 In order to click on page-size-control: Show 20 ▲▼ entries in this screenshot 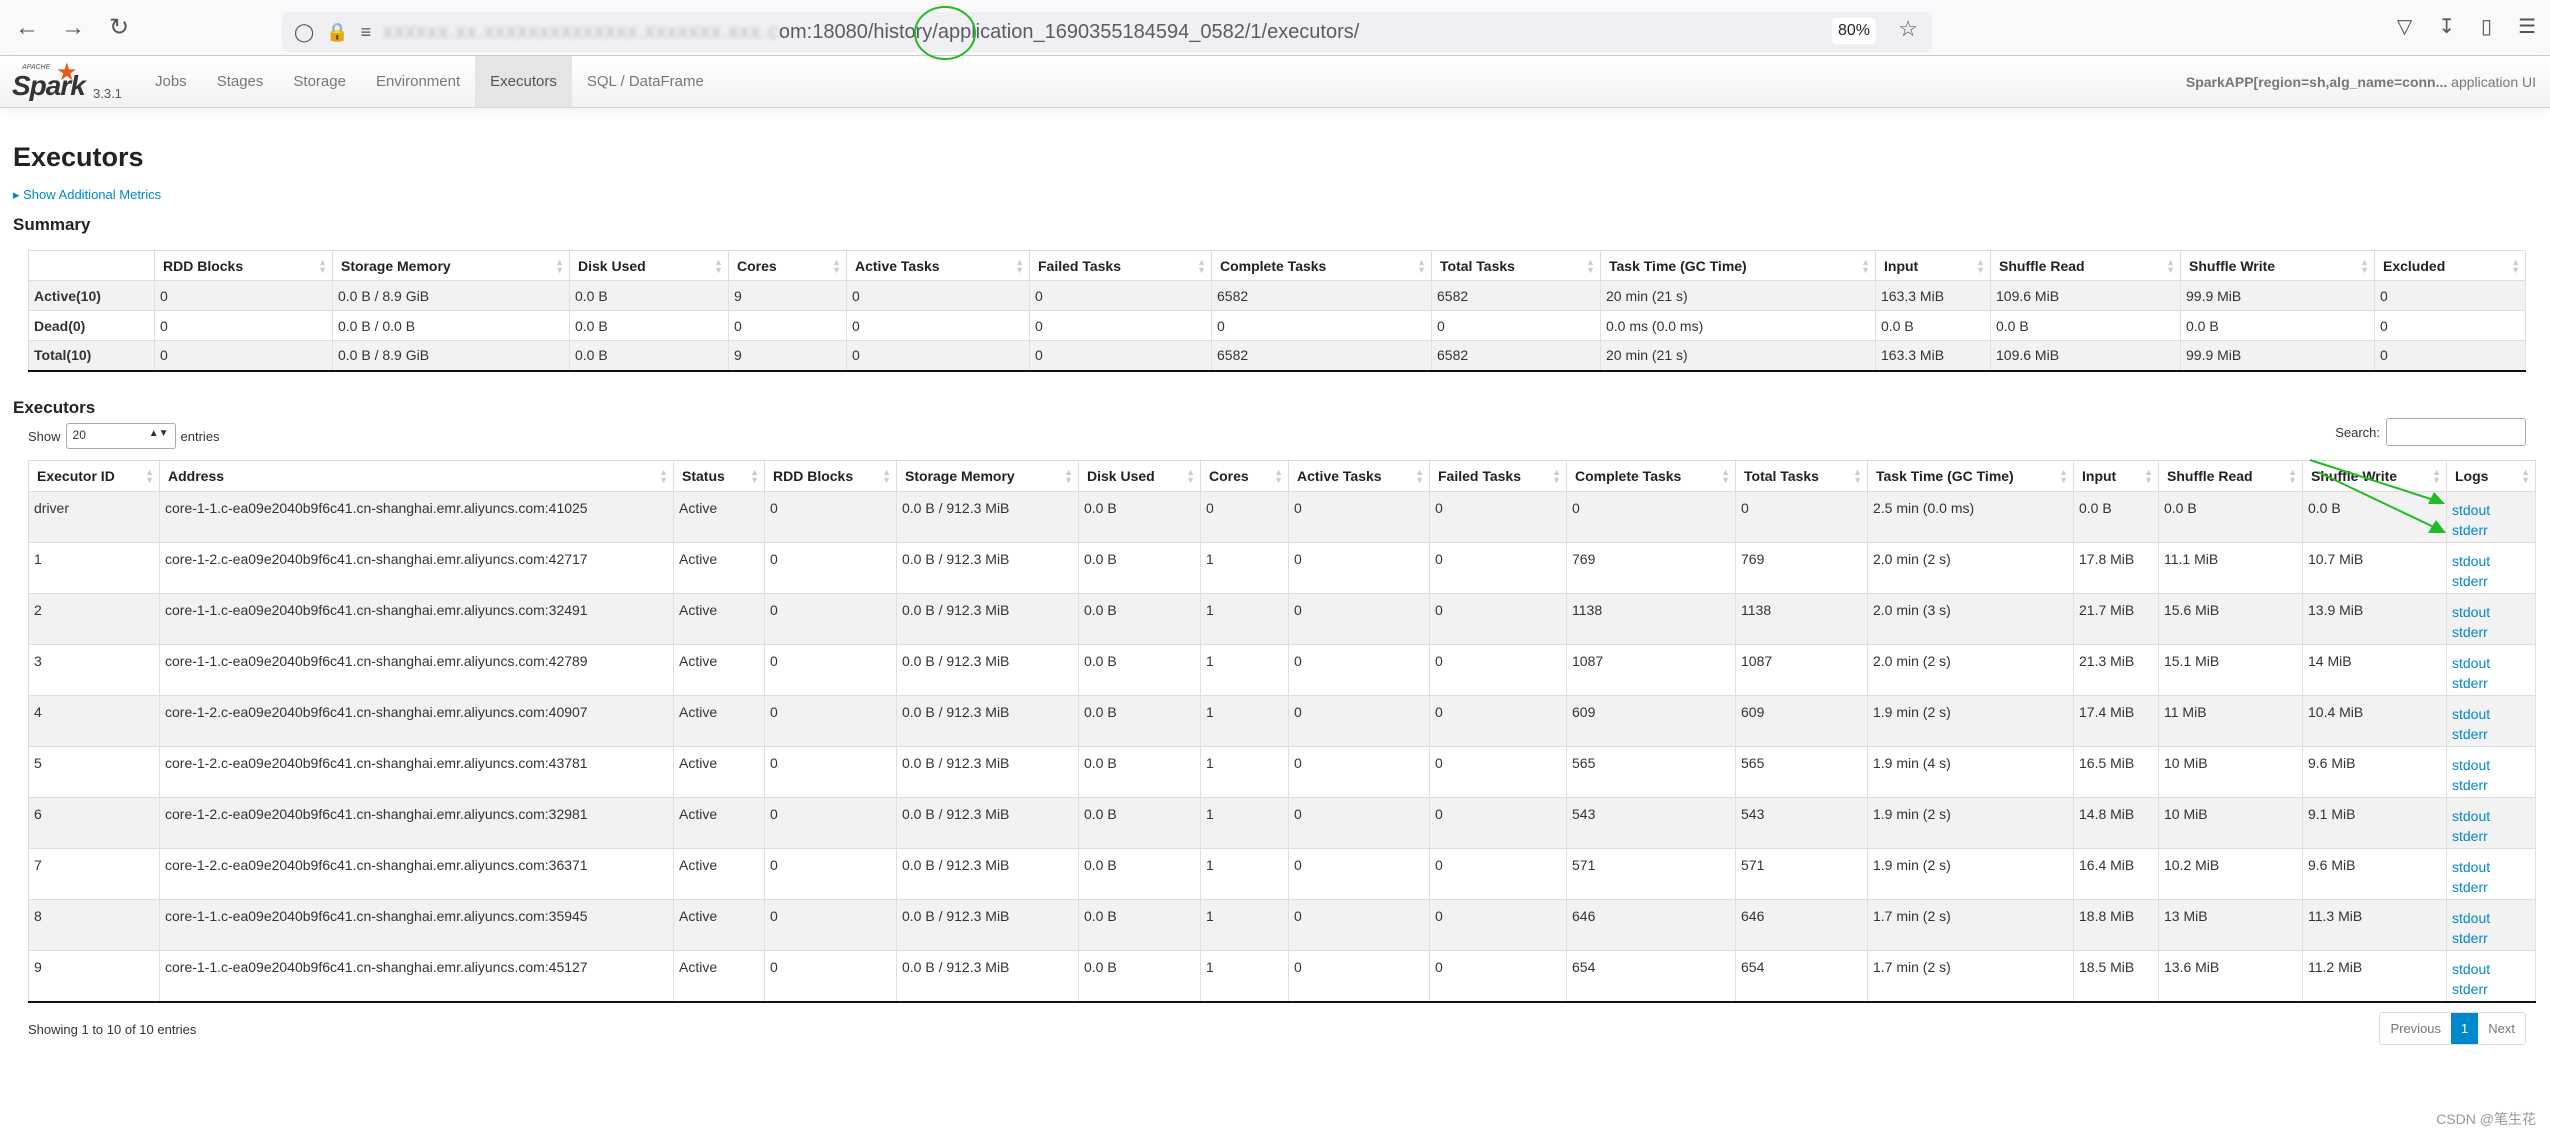, I will do `click(124, 436)`.